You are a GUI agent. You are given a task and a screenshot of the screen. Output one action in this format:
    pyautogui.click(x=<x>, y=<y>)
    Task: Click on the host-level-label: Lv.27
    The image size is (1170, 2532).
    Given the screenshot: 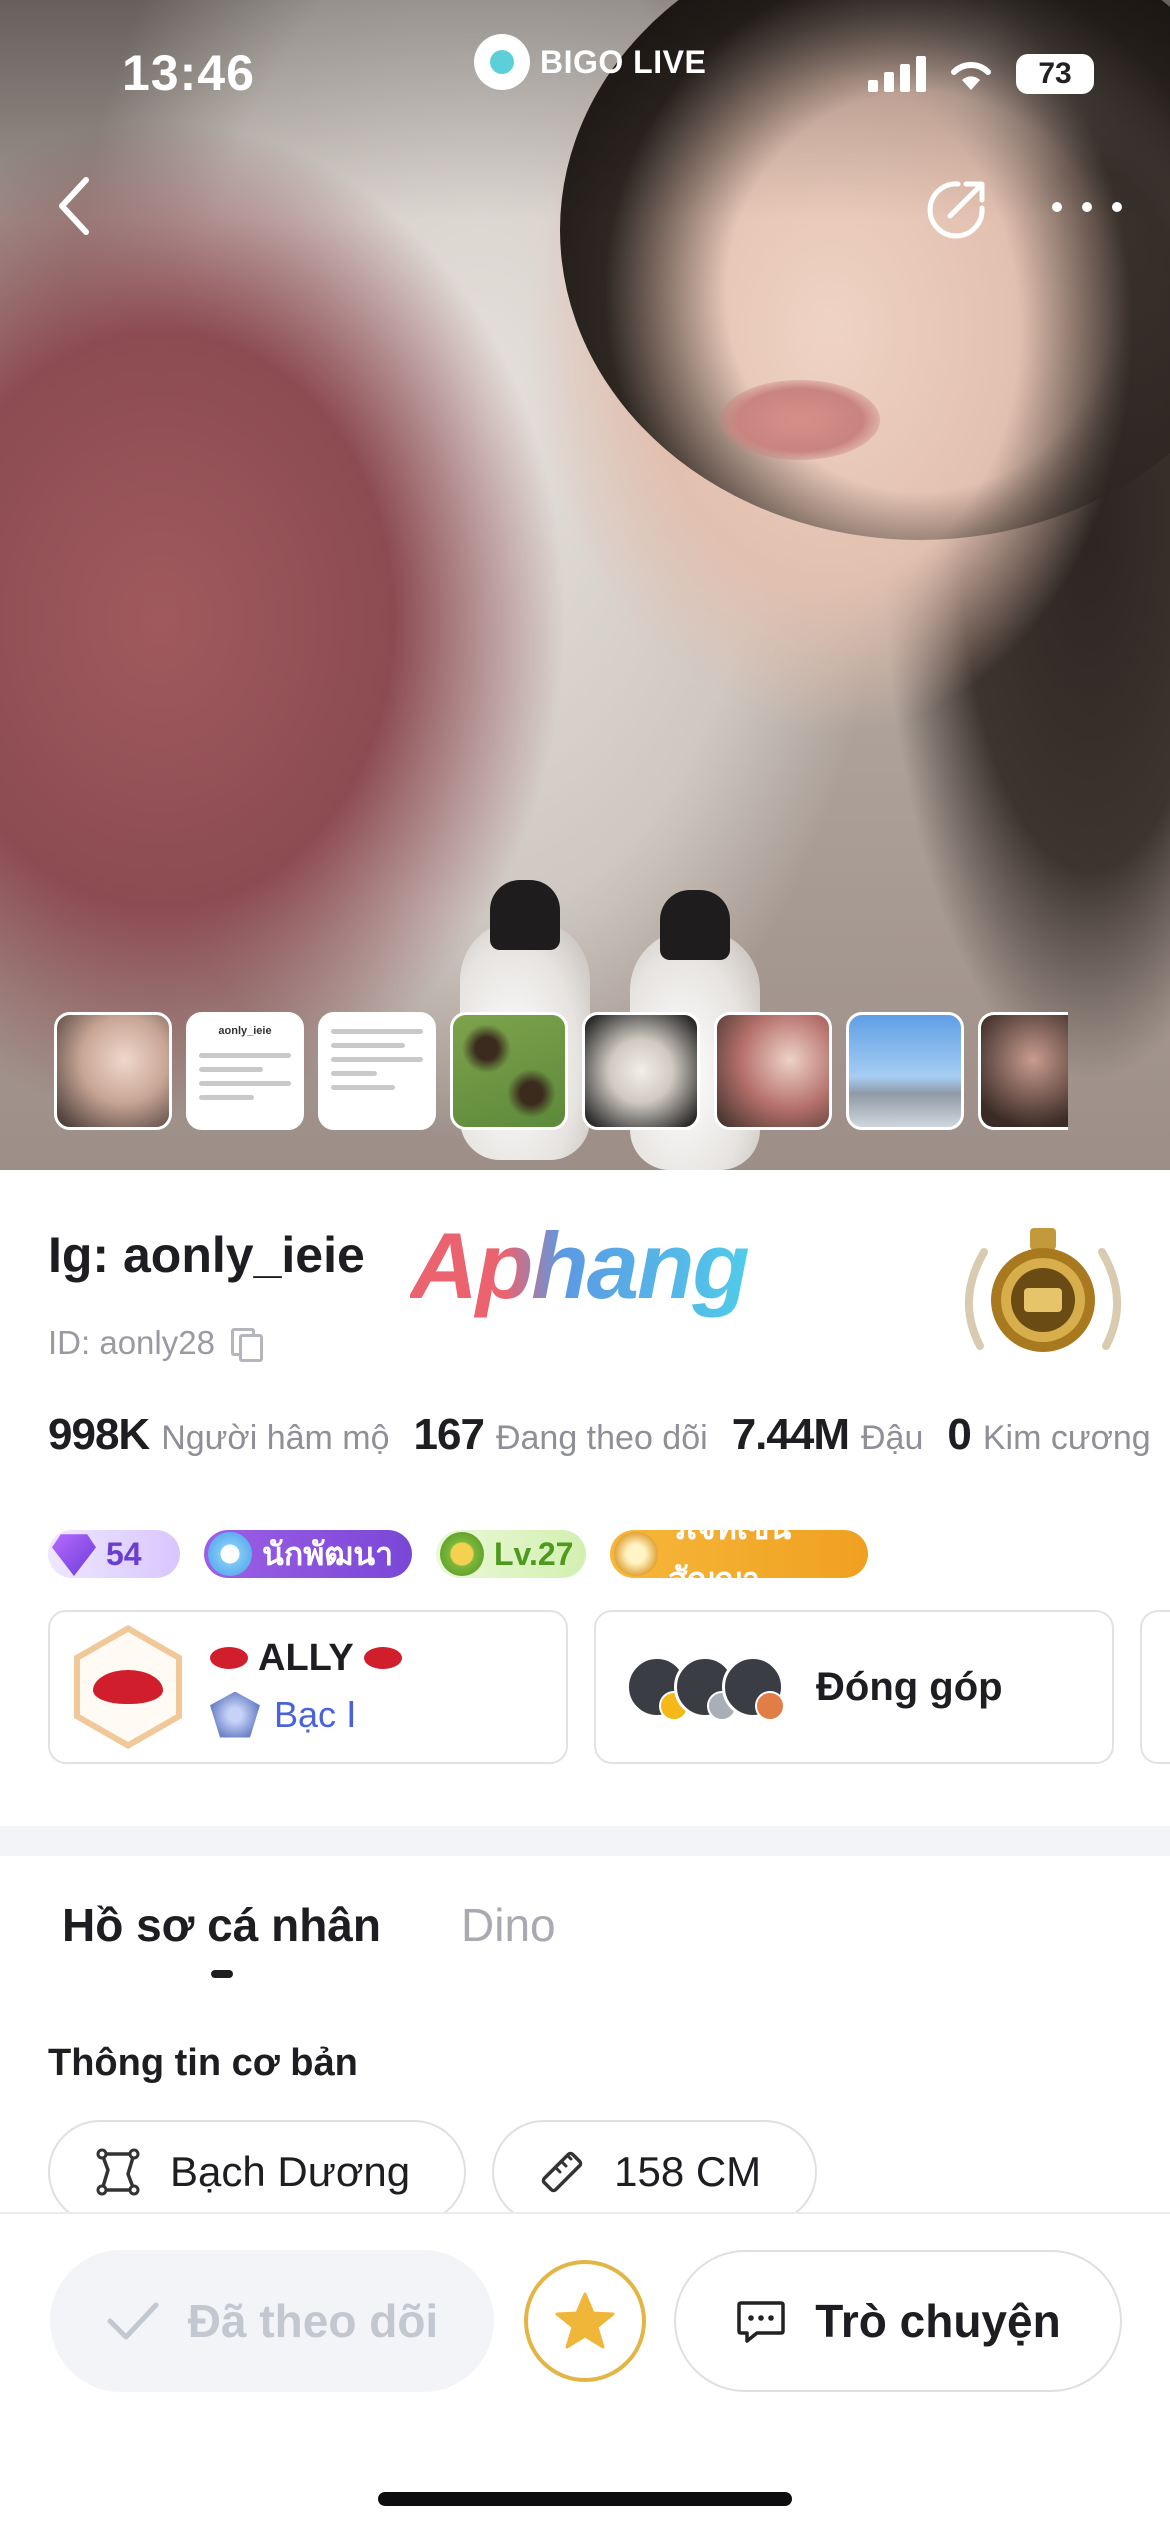 What is the action you would take?
    pyautogui.click(x=534, y=1553)
    